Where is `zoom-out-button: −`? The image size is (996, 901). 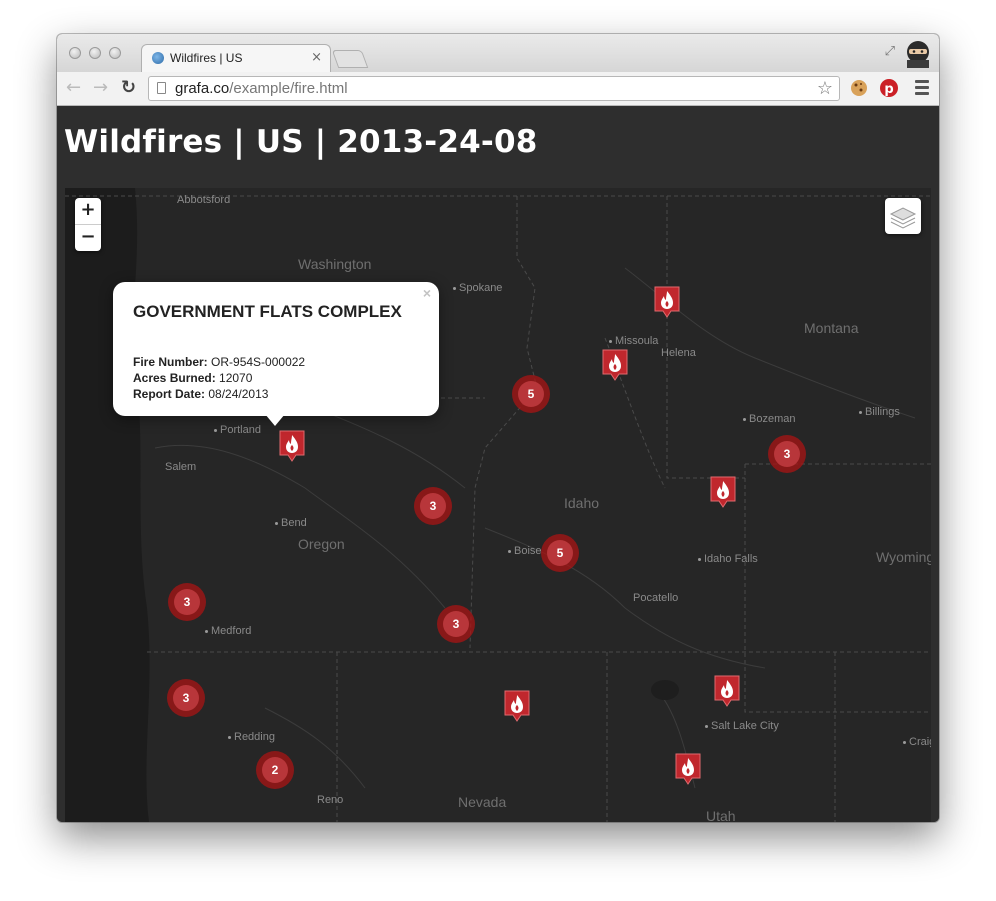 zoom-out-button: − is located at coordinates (88, 238).